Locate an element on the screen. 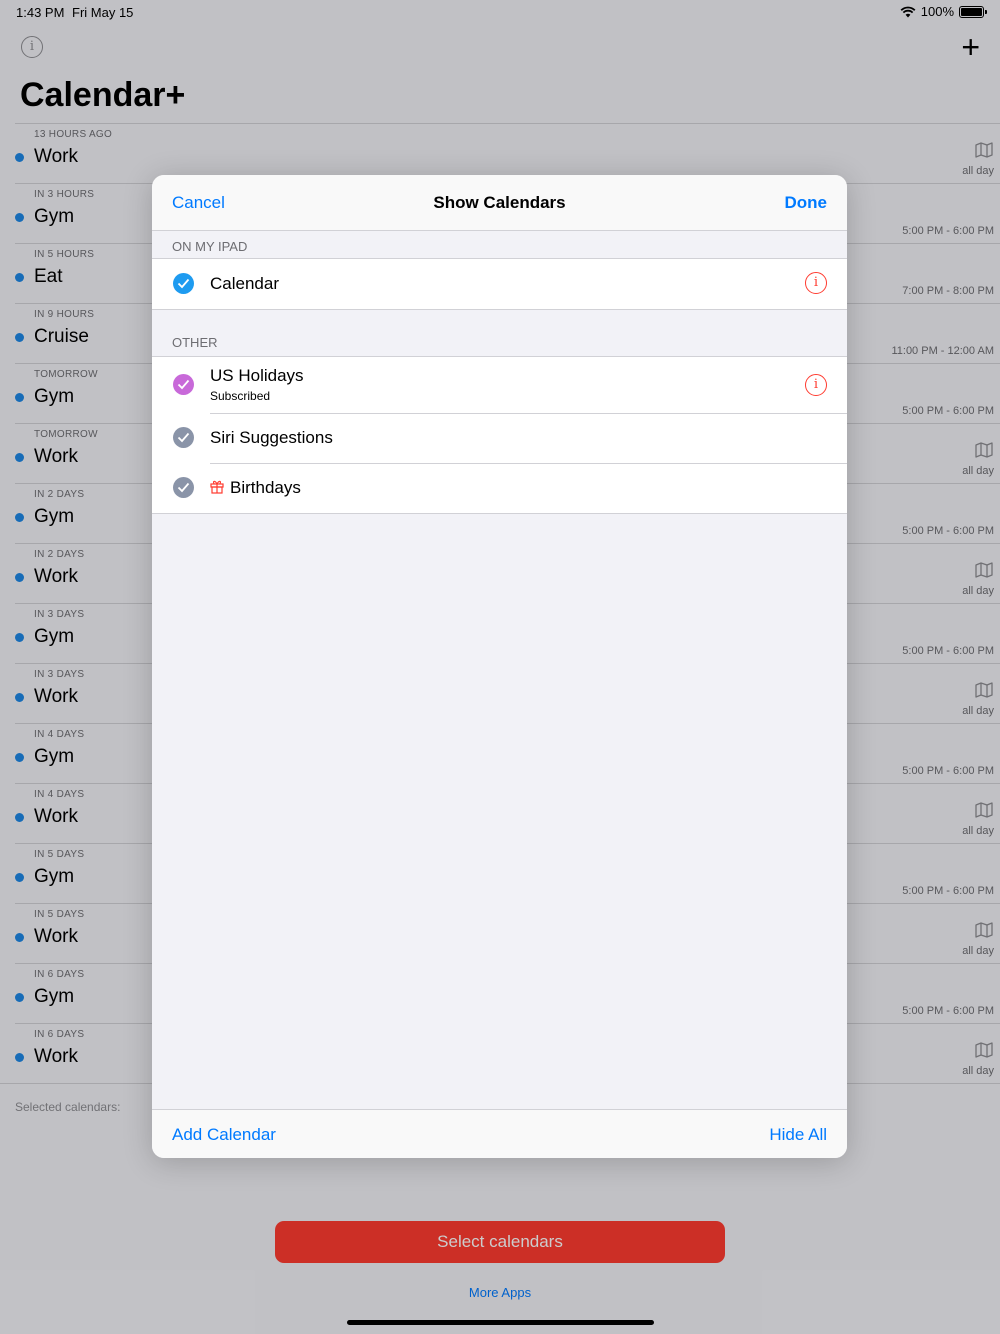 The image size is (1000, 1334). calendar-name: Birthdays is located at coordinates (265, 487).